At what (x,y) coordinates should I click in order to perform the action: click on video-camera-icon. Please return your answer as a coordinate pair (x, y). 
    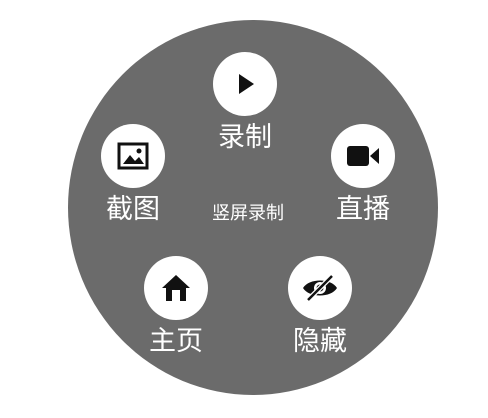
    Looking at the image, I should click on (363, 156).